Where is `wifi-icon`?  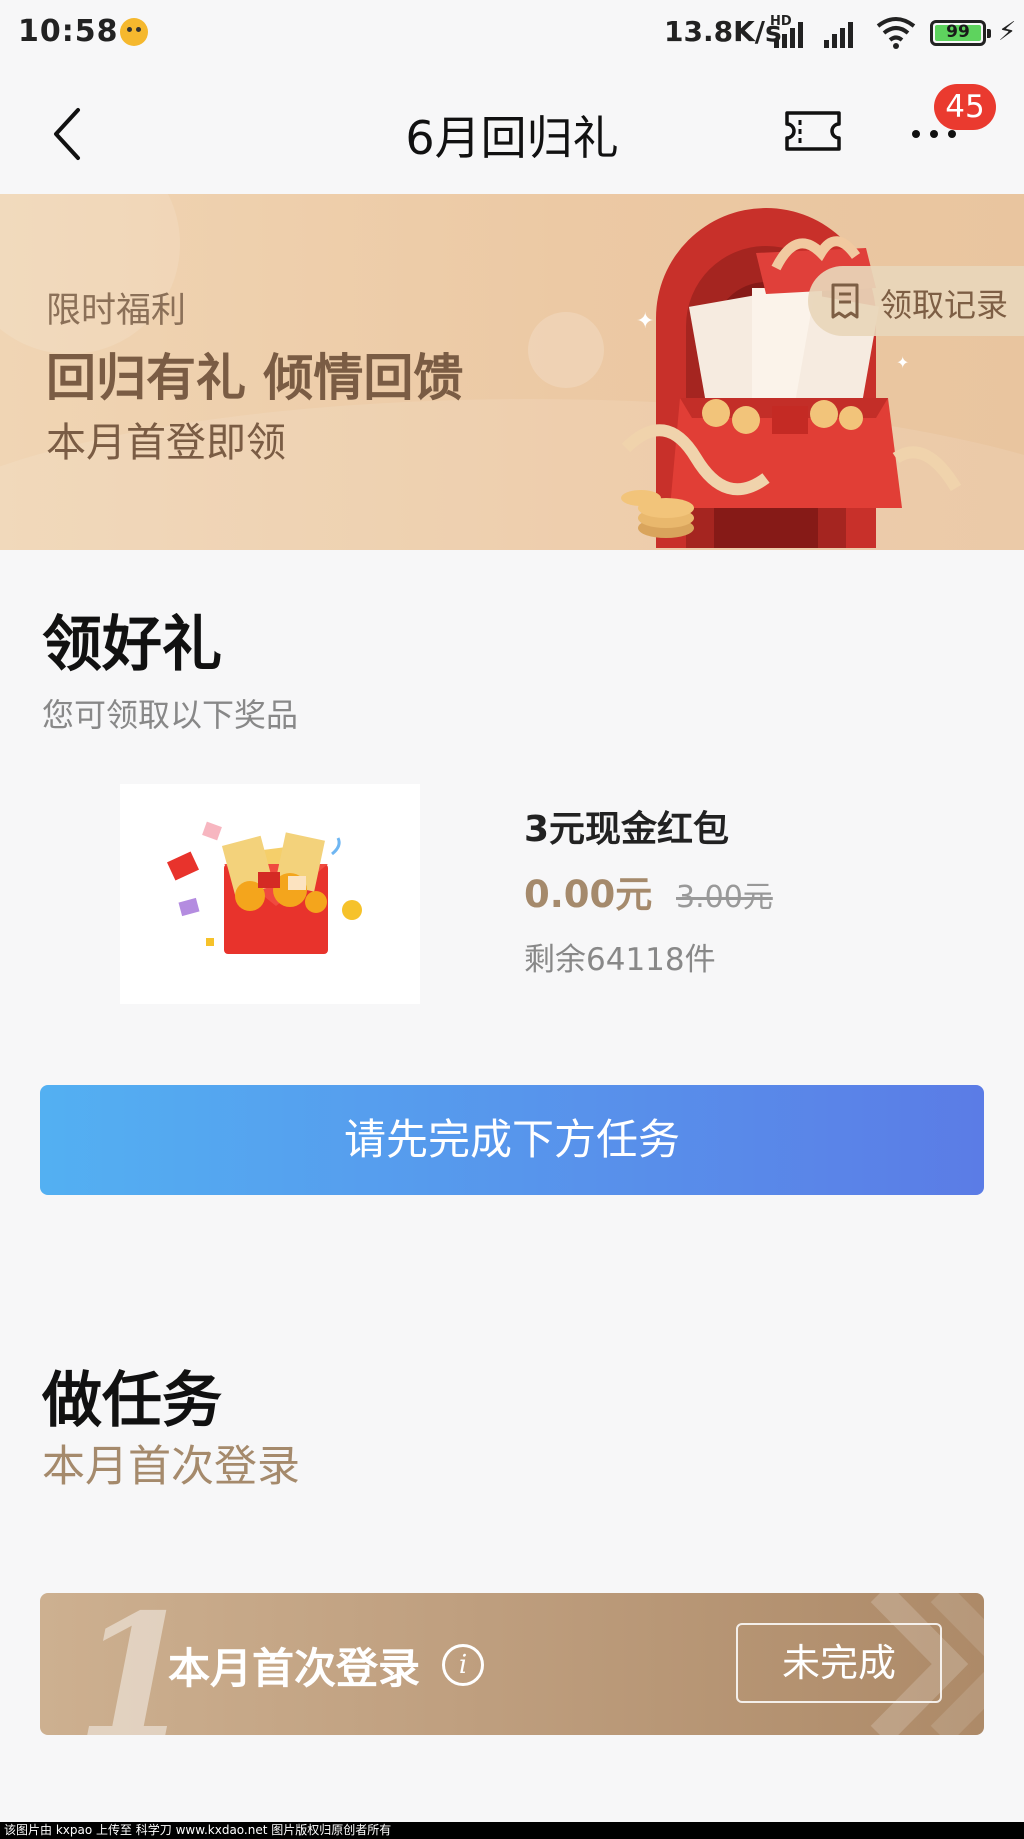 wifi-icon is located at coordinates (896, 33).